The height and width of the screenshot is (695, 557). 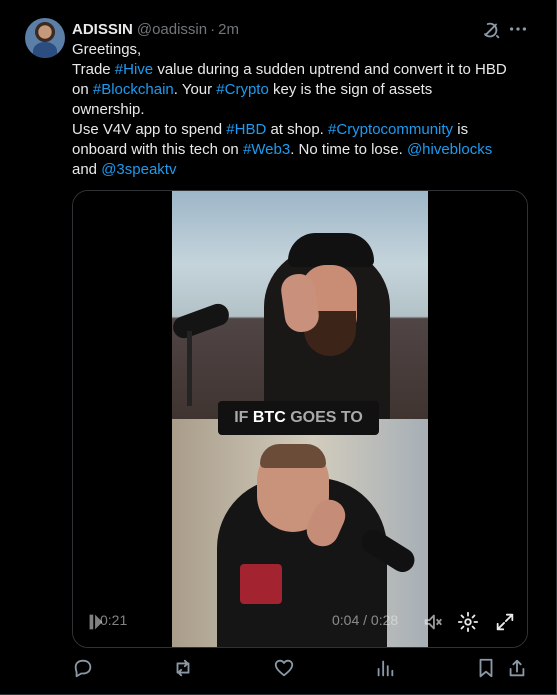 What do you see at coordinates (195, 89) in the screenshot?
I see `text-span: . Your` at bounding box center [195, 89].